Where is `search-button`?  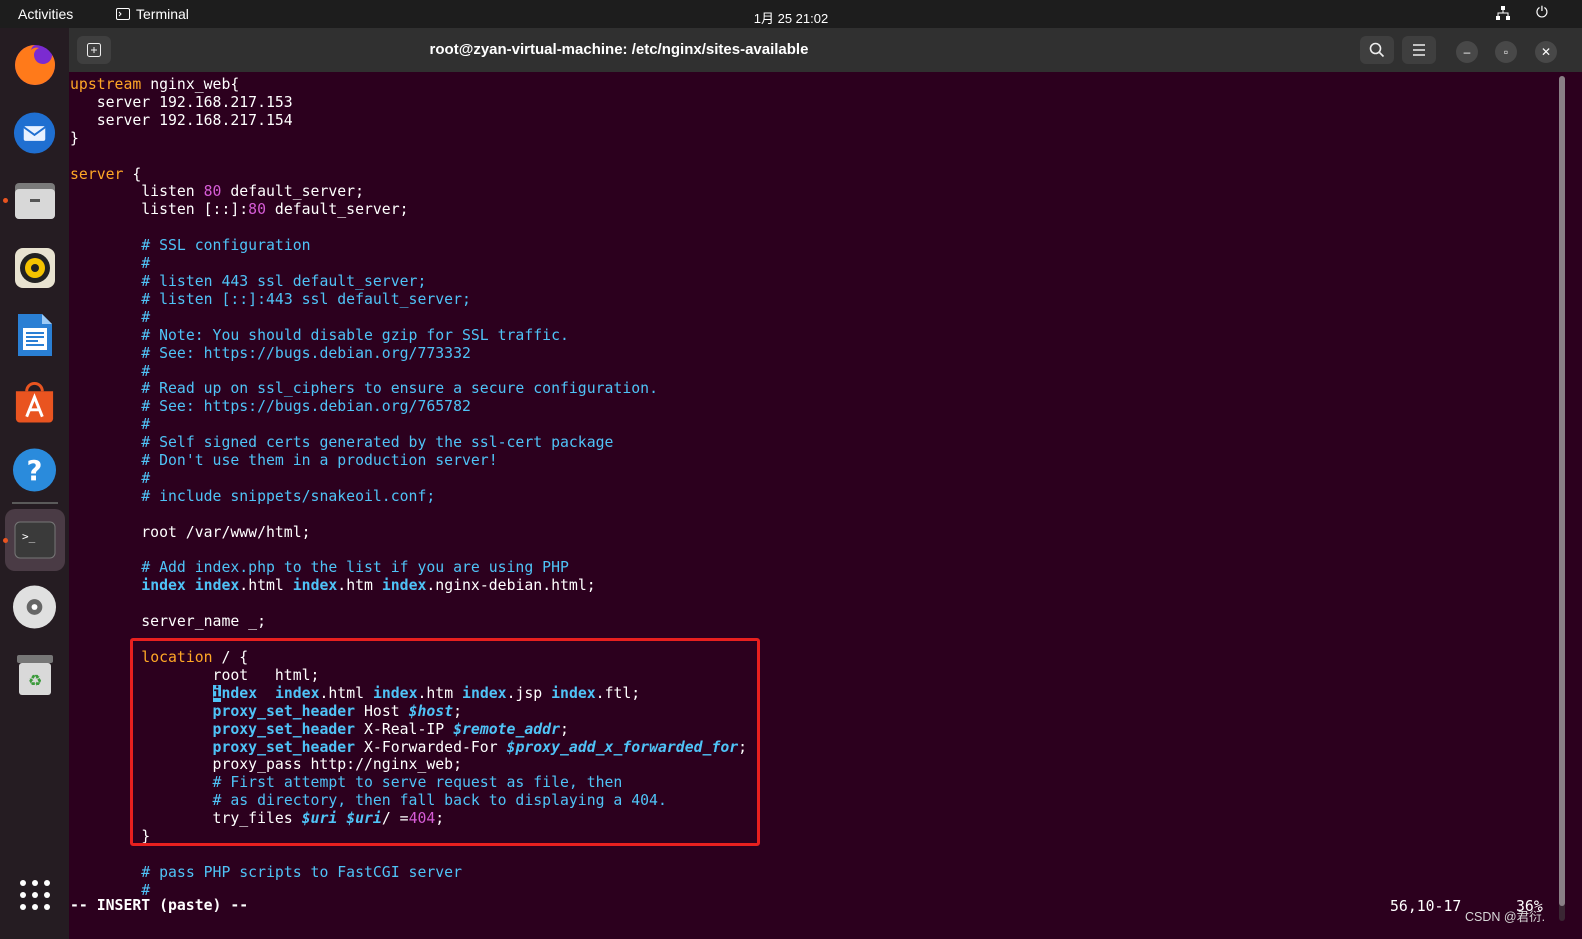 search-button is located at coordinates (1377, 50).